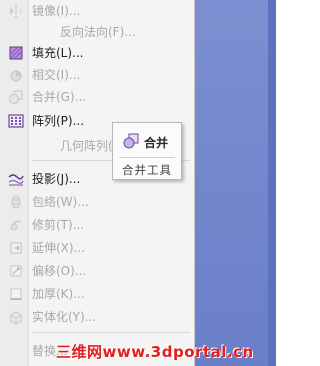  I want to click on project-icon, so click(16, 180).